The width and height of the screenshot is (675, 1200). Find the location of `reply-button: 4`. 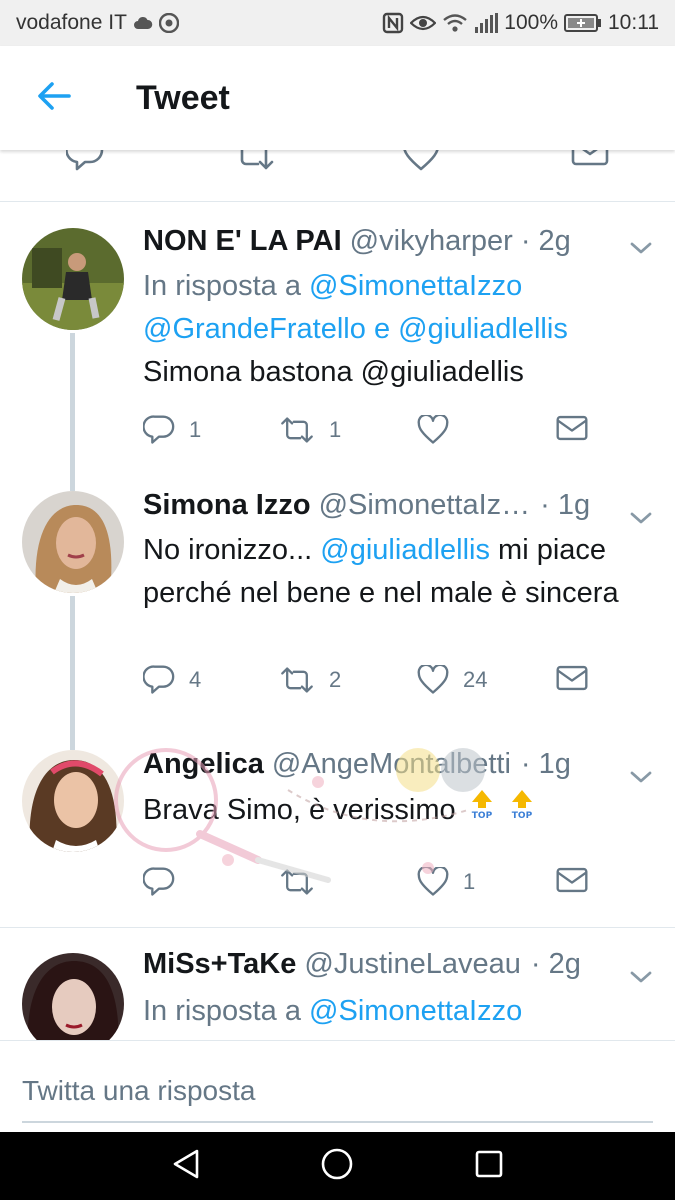

reply-button: 4 is located at coordinates (172, 680).